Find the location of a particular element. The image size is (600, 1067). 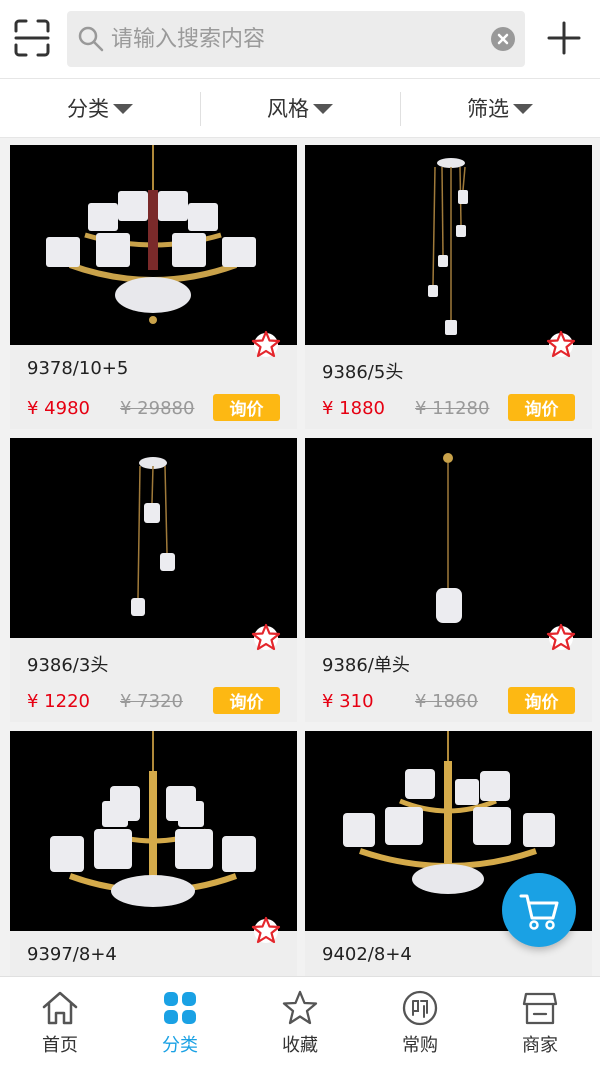

cart-button is located at coordinates (539, 910).